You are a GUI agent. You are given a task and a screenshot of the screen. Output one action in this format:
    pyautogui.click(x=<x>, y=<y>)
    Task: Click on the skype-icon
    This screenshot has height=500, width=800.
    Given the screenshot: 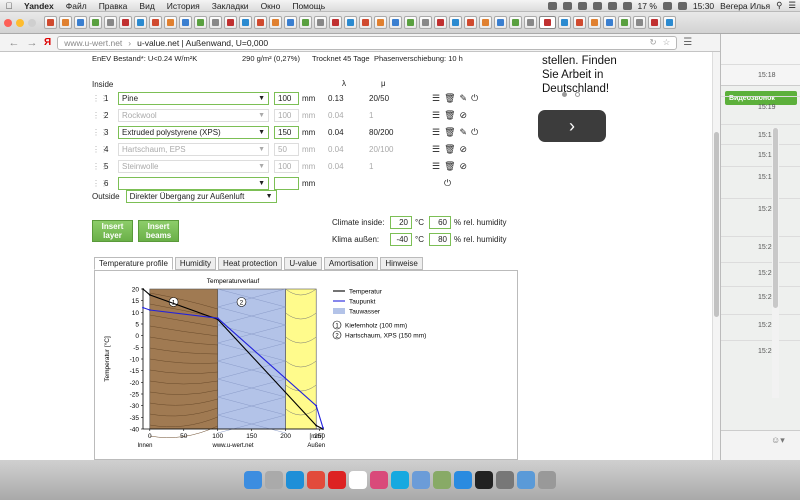 What is the action you would take?
    pyautogui.click(x=400, y=480)
    